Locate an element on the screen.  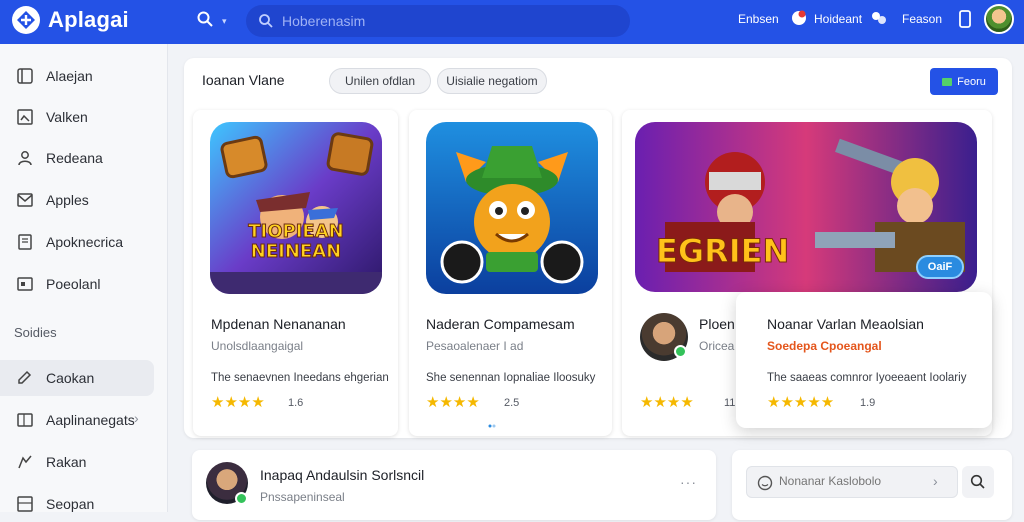
quick-search-field: › is located at coordinates (852, 482).